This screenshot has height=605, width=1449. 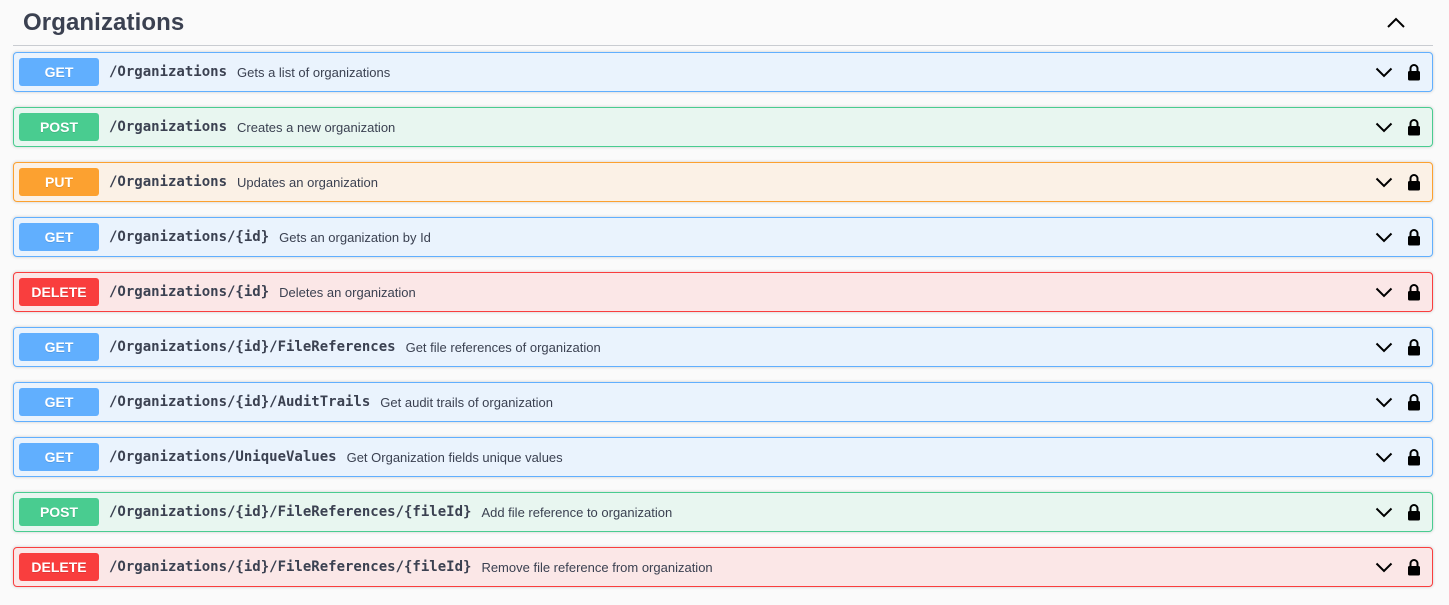 What do you see at coordinates (104, 22) in the screenshot?
I see `tag-title: Organizations` at bounding box center [104, 22].